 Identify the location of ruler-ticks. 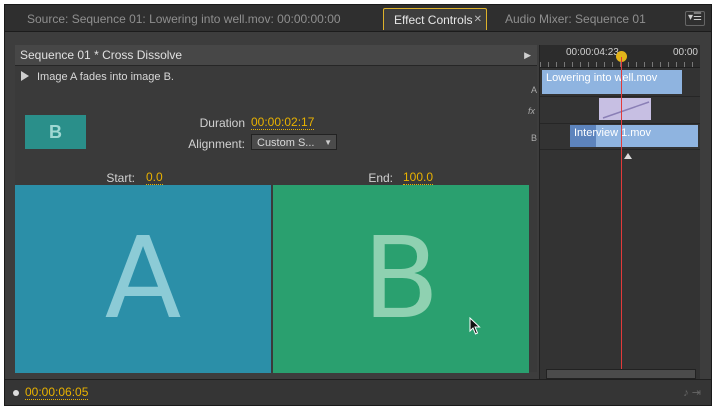
(620, 64).